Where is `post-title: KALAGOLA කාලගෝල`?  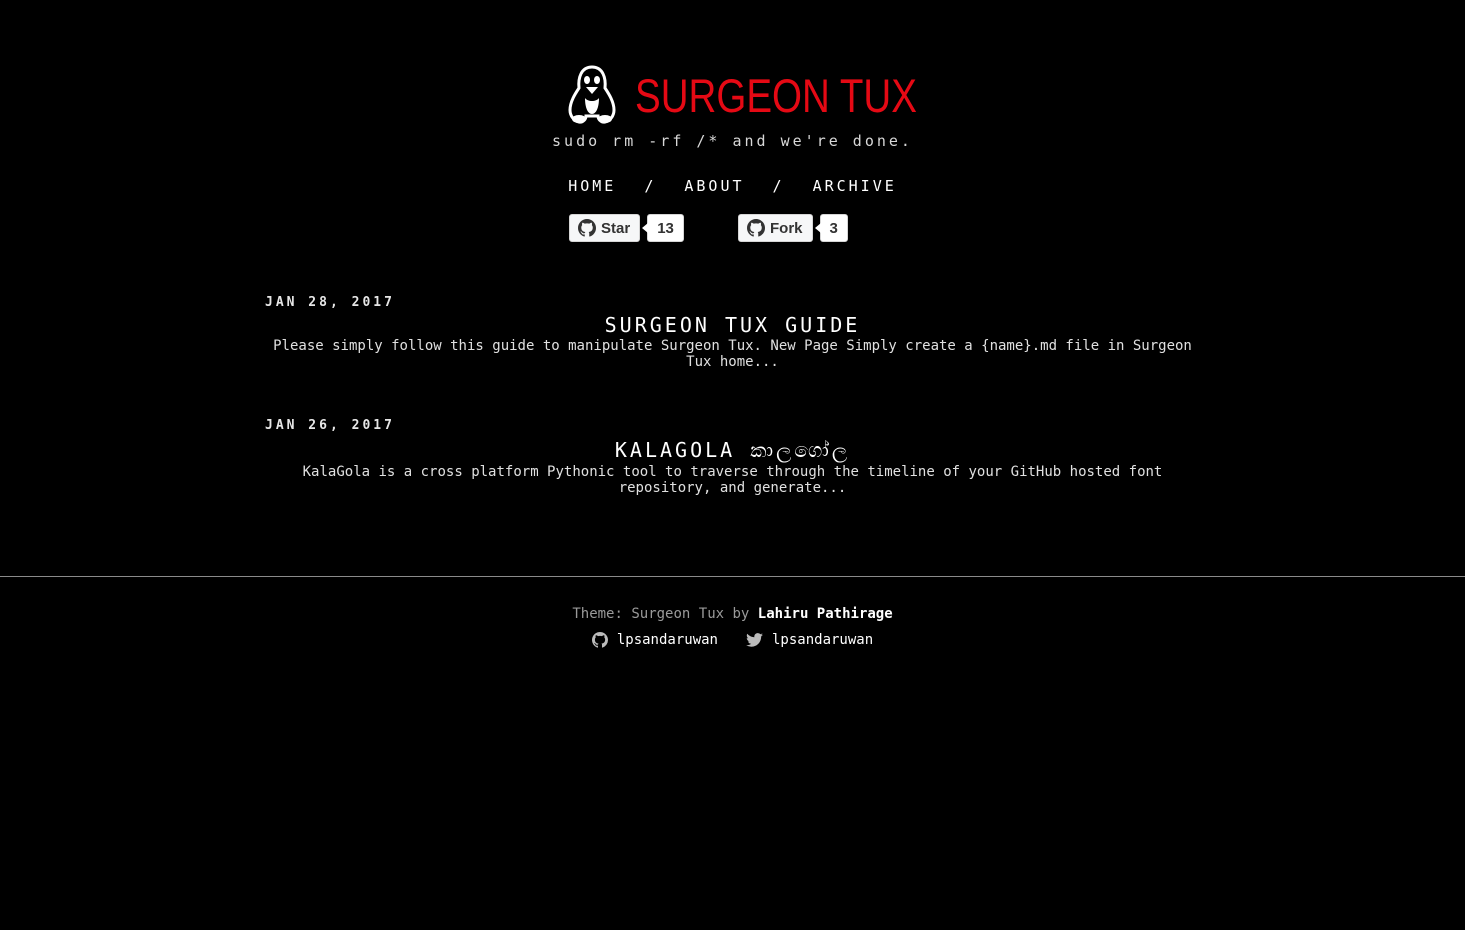 post-title: KALAGOLA කාලගෝල is located at coordinates (732, 450).